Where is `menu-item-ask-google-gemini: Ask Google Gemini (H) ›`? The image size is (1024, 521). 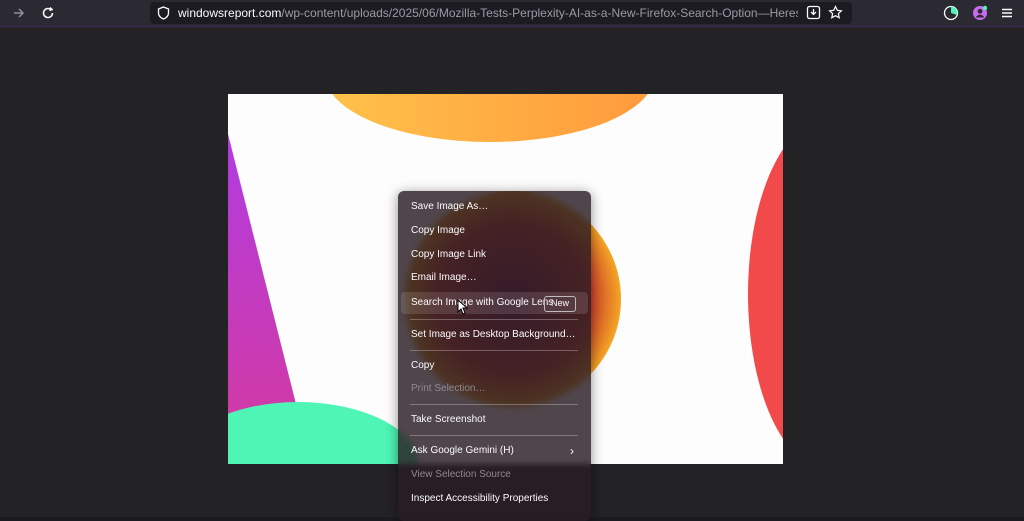 menu-item-ask-google-gemini: Ask Google Gemini (H) › is located at coordinates (494, 451).